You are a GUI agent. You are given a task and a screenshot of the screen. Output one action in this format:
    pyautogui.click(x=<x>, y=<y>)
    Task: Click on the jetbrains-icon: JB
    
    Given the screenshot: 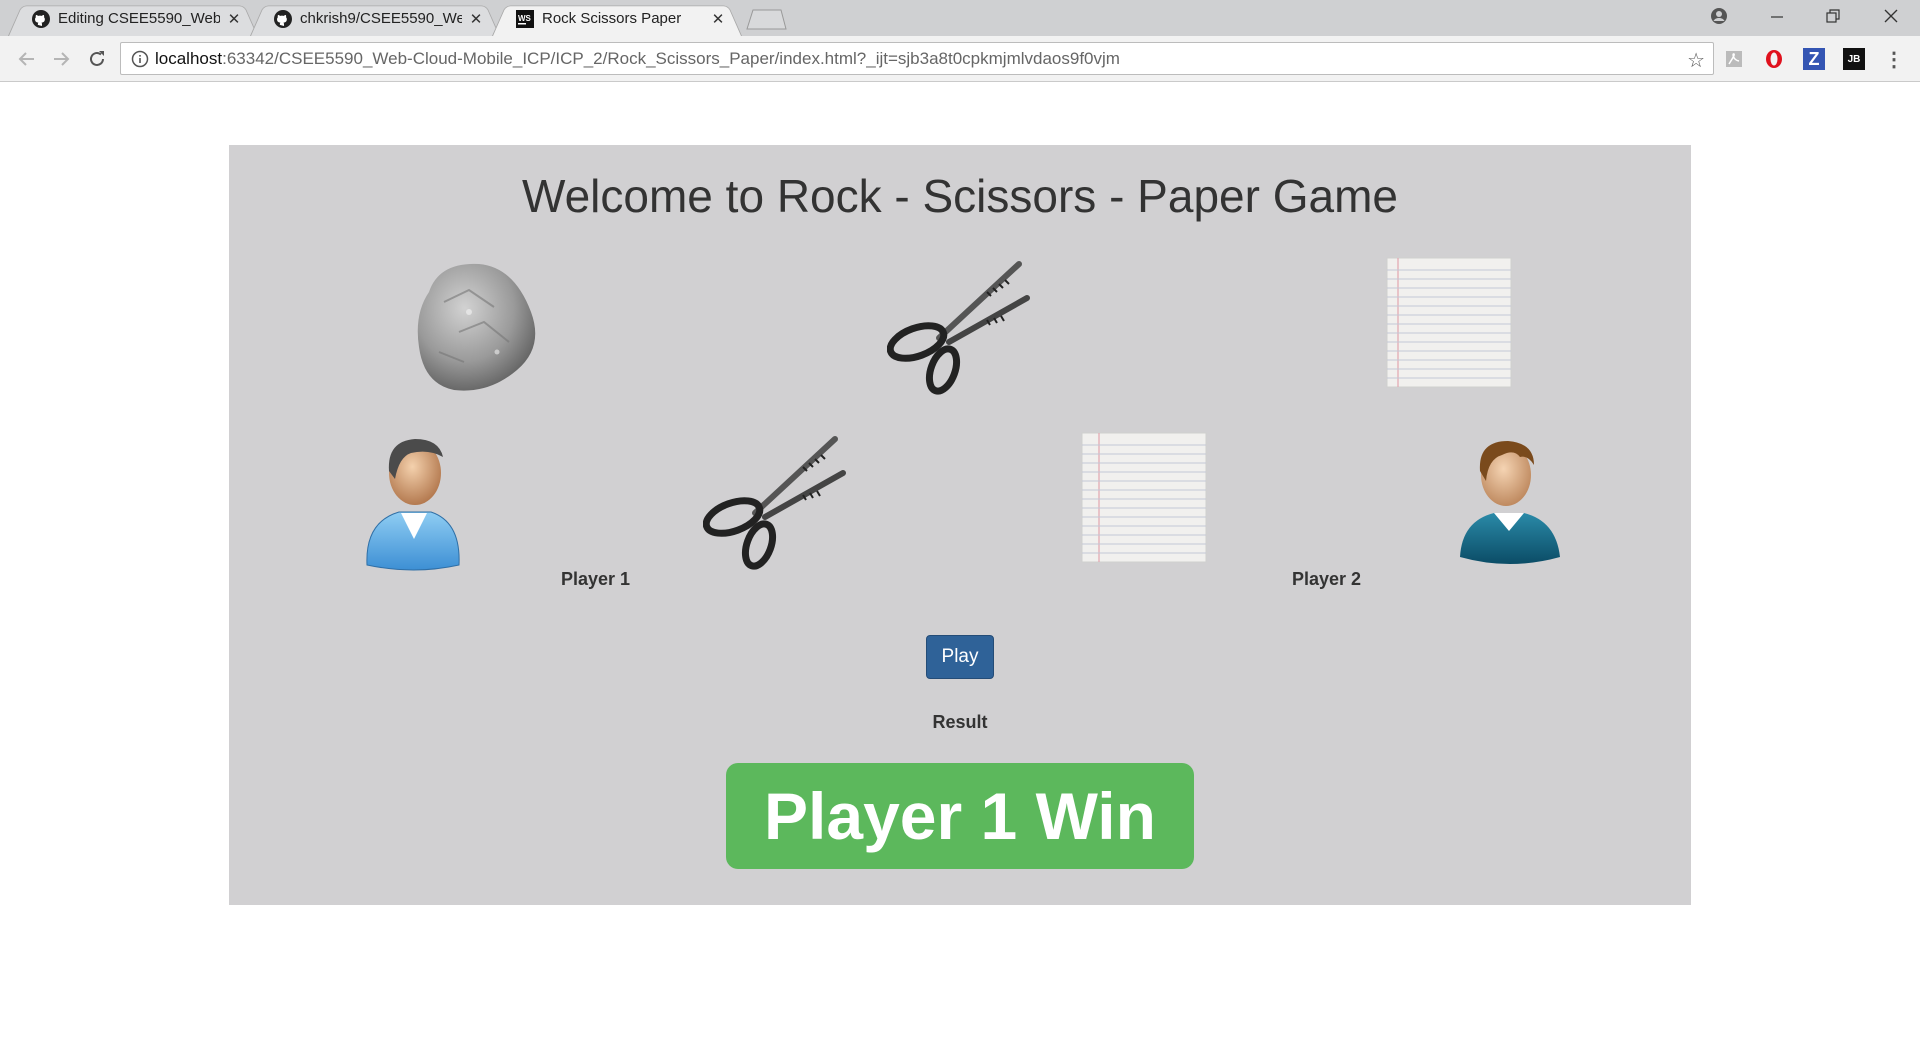 What is the action you would take?
    pyautogui.click(x=1854, y=59)
    